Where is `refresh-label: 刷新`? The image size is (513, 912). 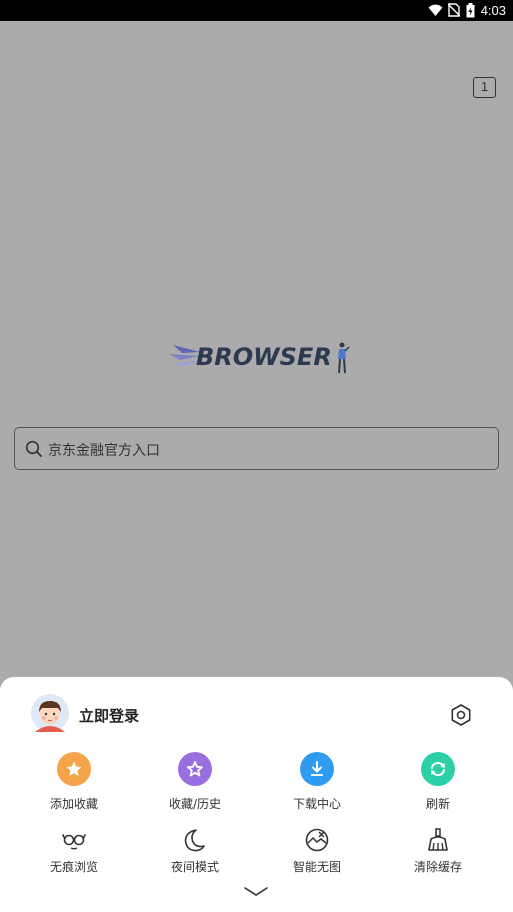
refresh-label: 刷新 is located at coordinates (437, 804).